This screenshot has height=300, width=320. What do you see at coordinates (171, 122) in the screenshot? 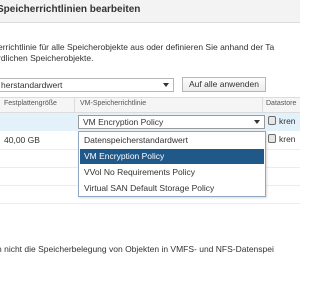
I see `vm-storage-policy-select: VM Encryption Policy` at bounding box center [171, 122].